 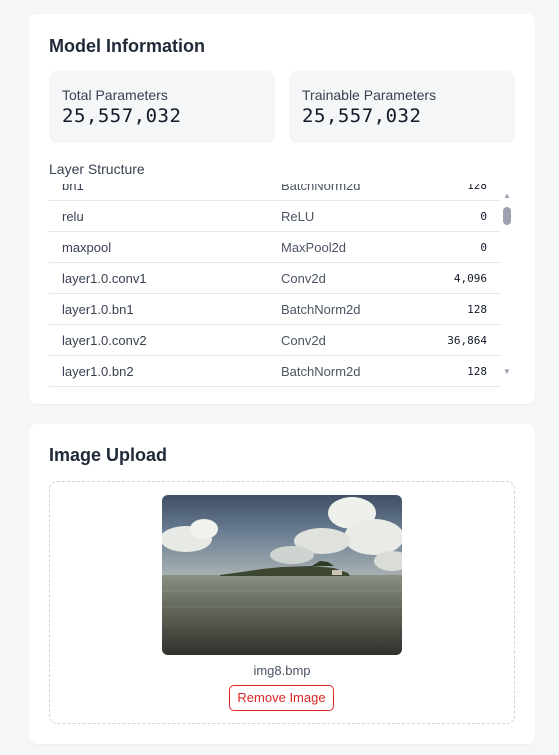 I want to click on layer-row: layer1.0.bn1 BatchNorm2d 128, so click(x=275, y=309).